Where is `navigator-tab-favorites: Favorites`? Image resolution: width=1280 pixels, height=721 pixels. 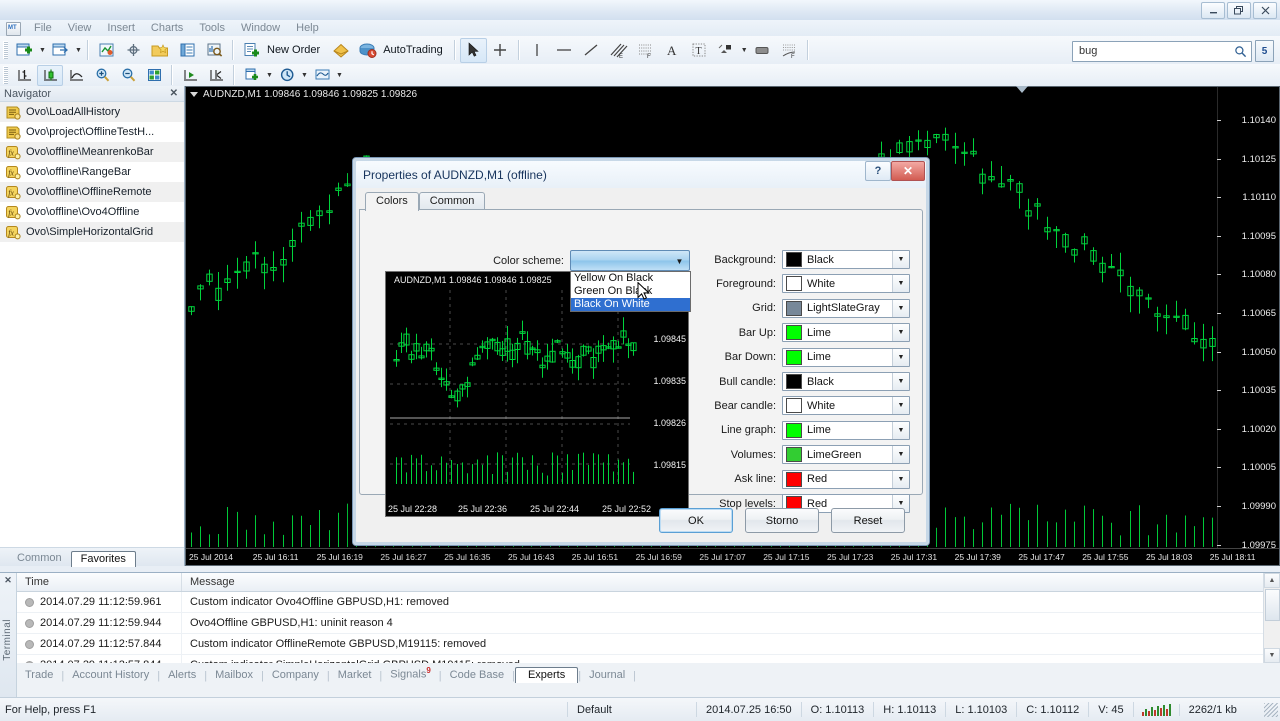
navigator-tab-favorites: Favorites is located at coordinates (103, 559).